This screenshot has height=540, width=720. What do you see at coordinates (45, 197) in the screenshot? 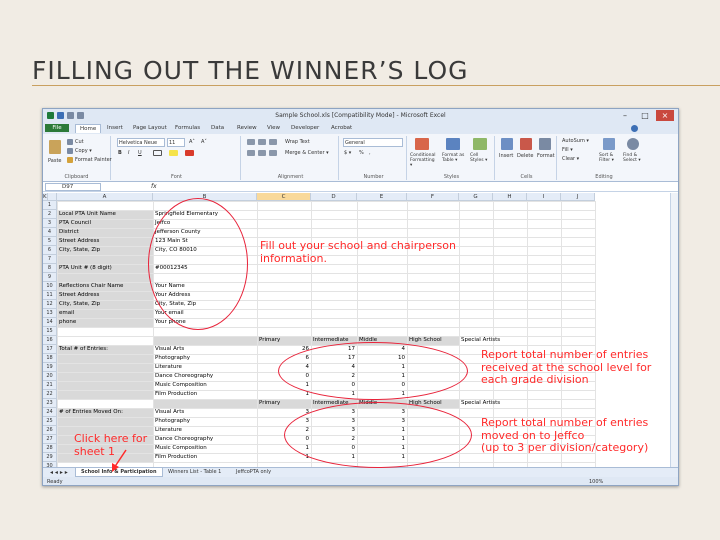
I see `column-header: K` at bounding box center [45, 197].